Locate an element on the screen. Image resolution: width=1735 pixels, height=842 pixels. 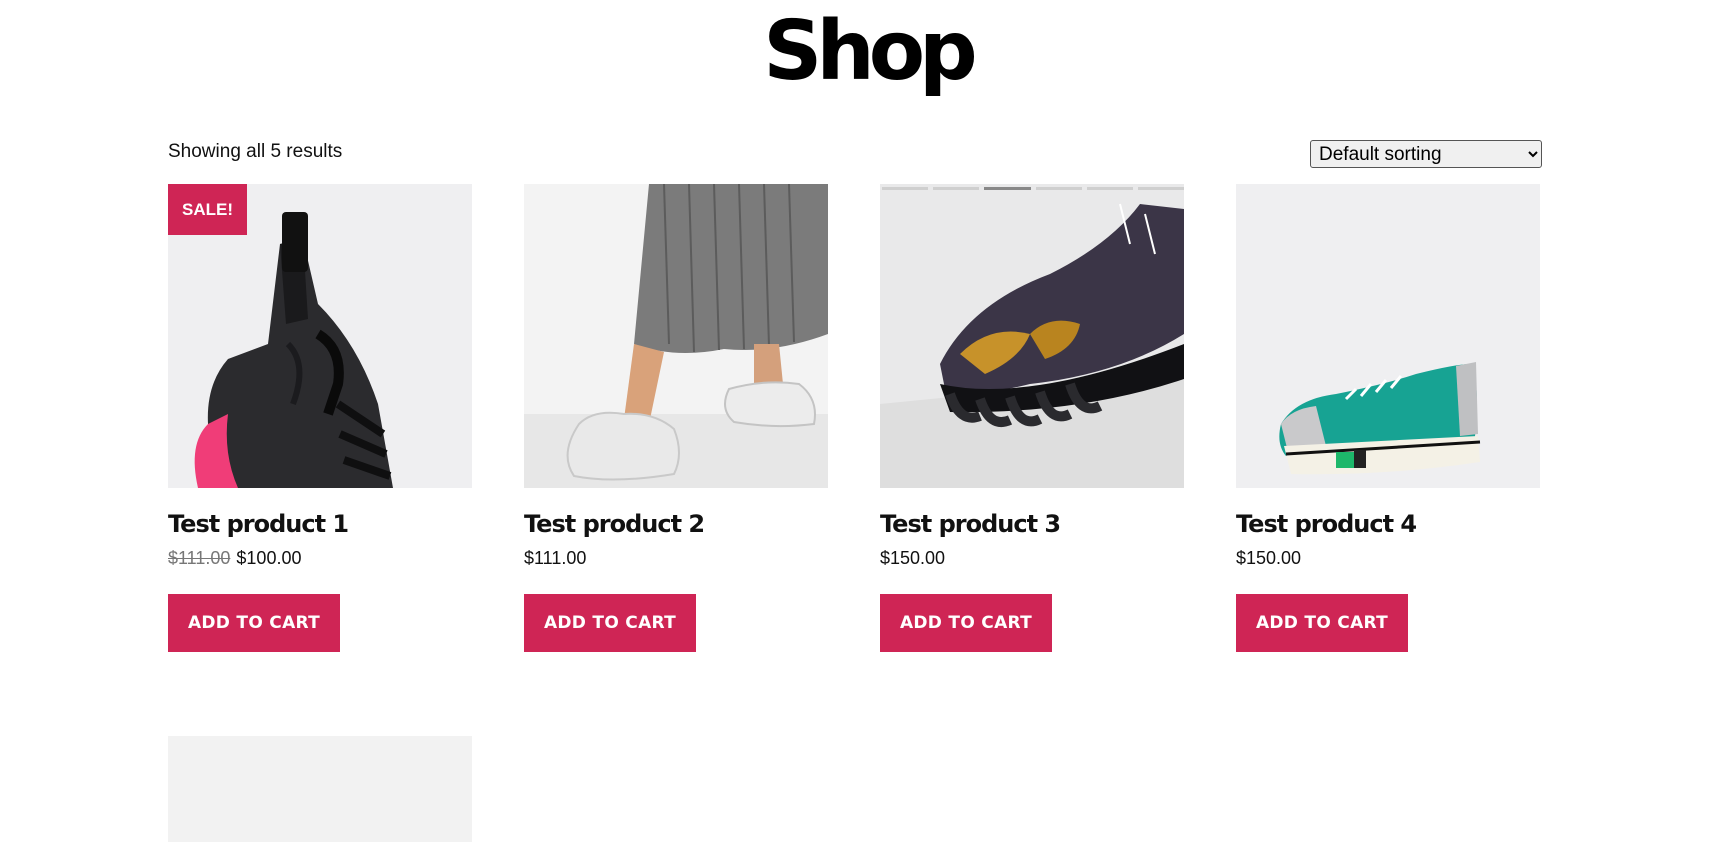
teal-sneaker-image is located at coordinates (1388, 336).